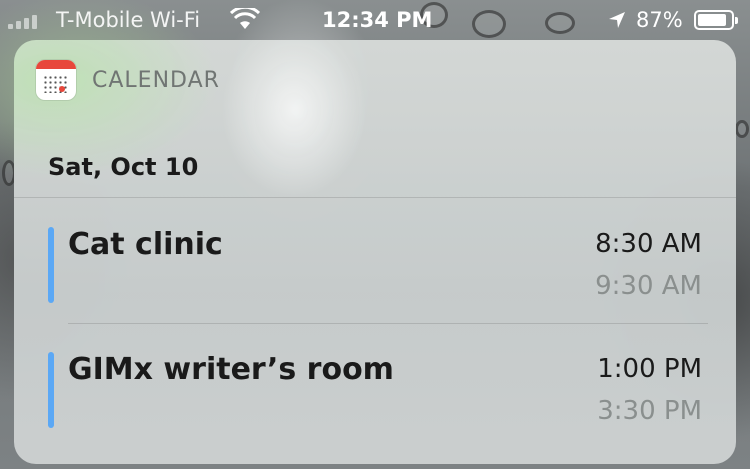 The image size is (750, 469). I want to click on wifi-icon, so click(245, 18).